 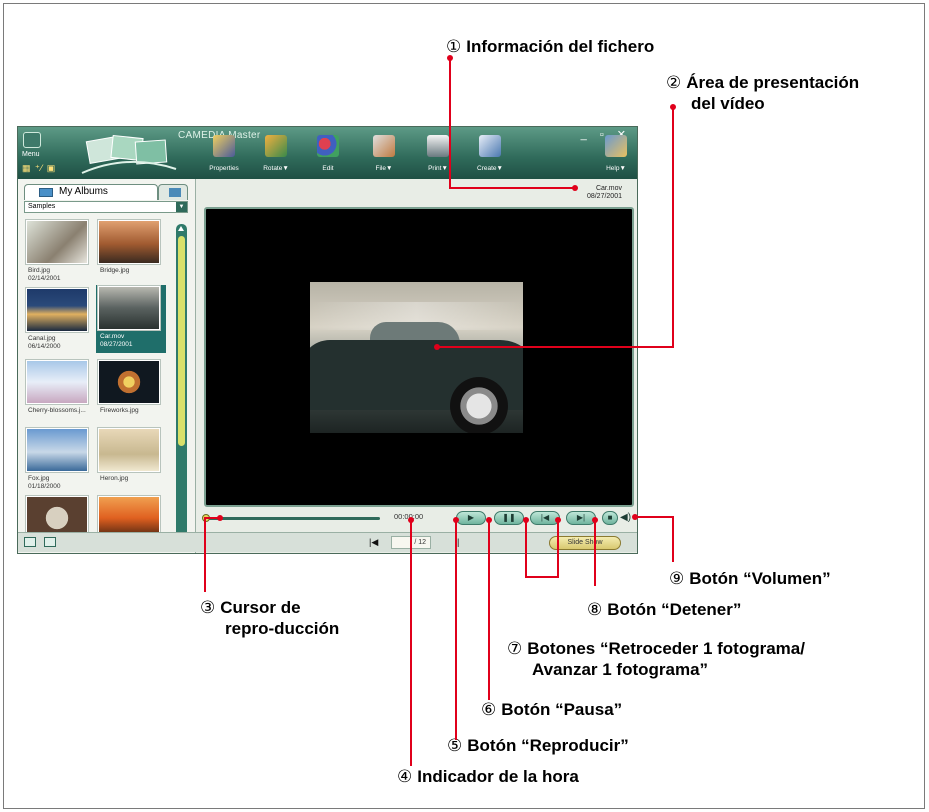 I want to click on rotate-icon, so click(x=276, y=146).